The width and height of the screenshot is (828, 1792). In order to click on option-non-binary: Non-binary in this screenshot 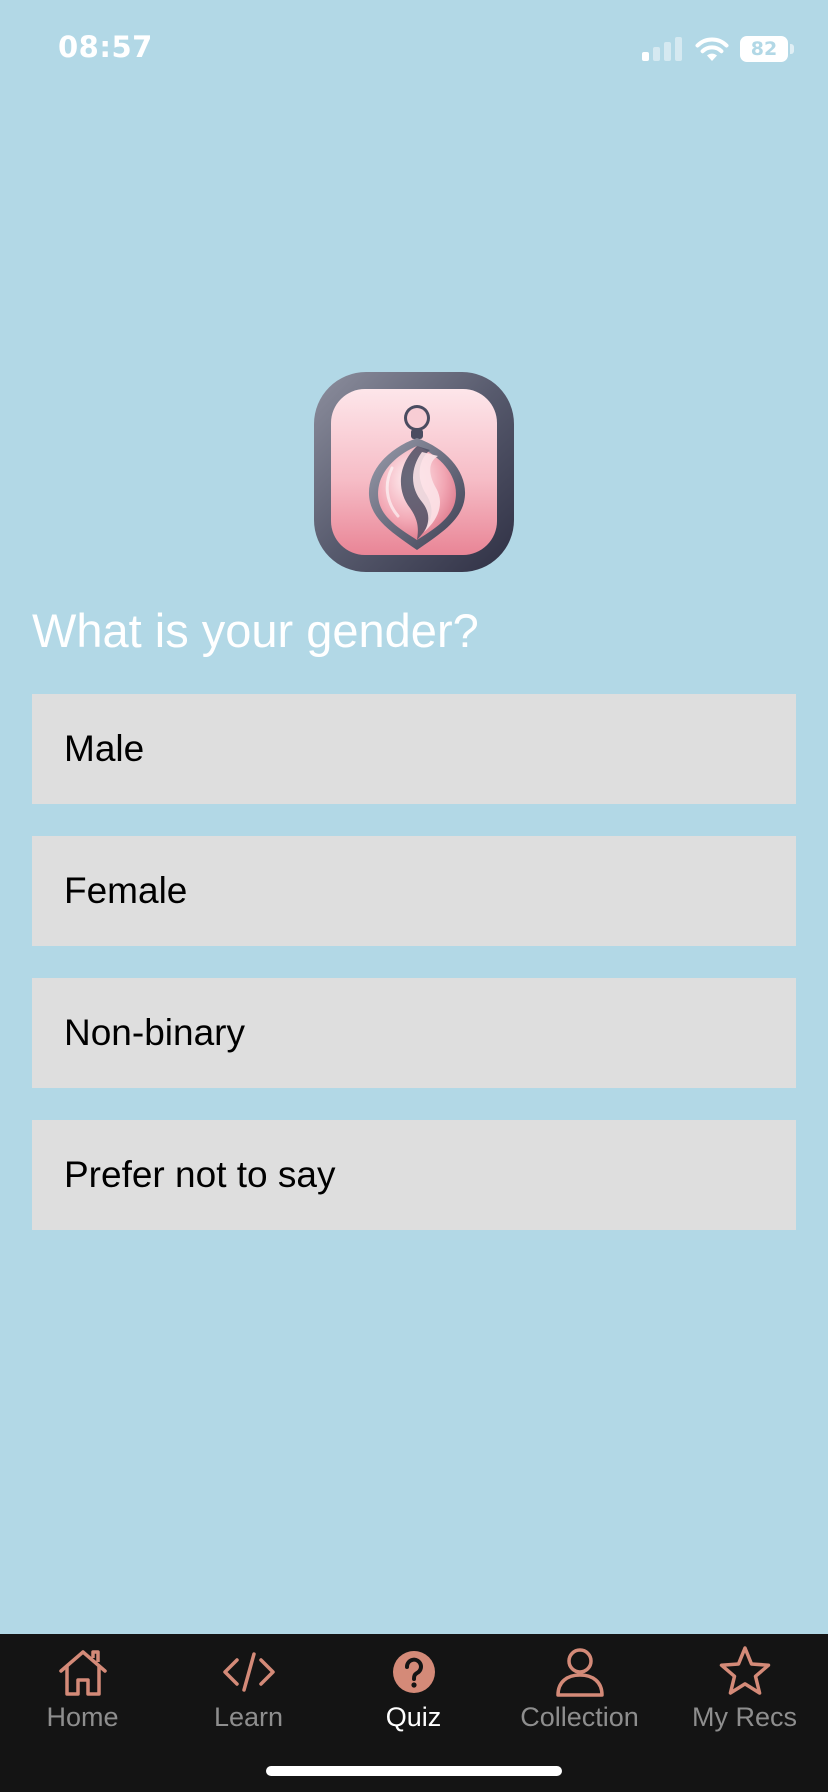, I will do `click(414, 1033)`.